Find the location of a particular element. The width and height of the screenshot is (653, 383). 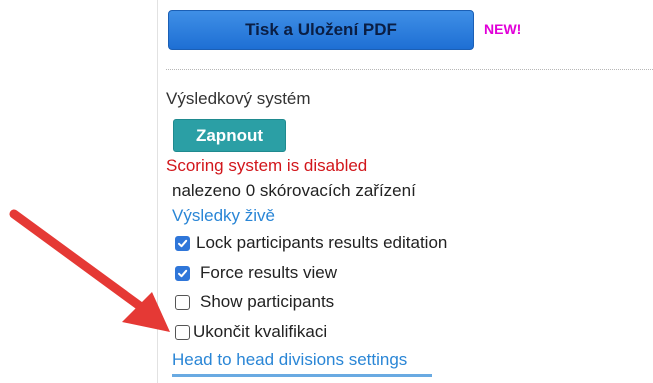

option-force-results-view: Force results view is located at coordinates (256, 273).